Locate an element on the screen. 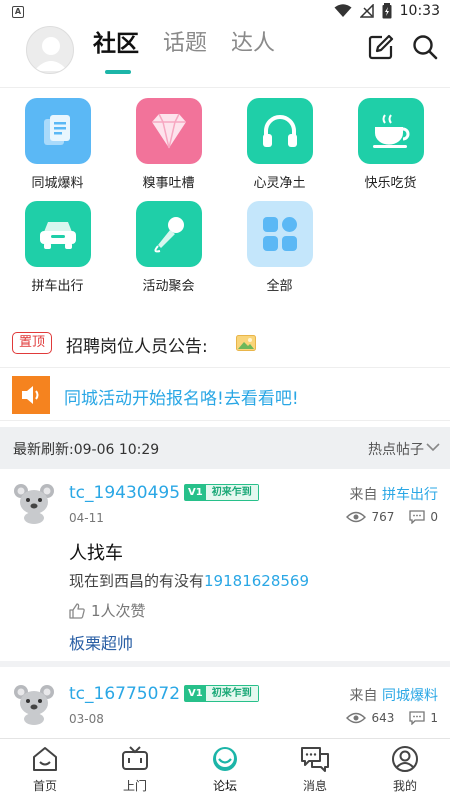  nav-profile-label: 我的 is located at coordinates (404, 786).